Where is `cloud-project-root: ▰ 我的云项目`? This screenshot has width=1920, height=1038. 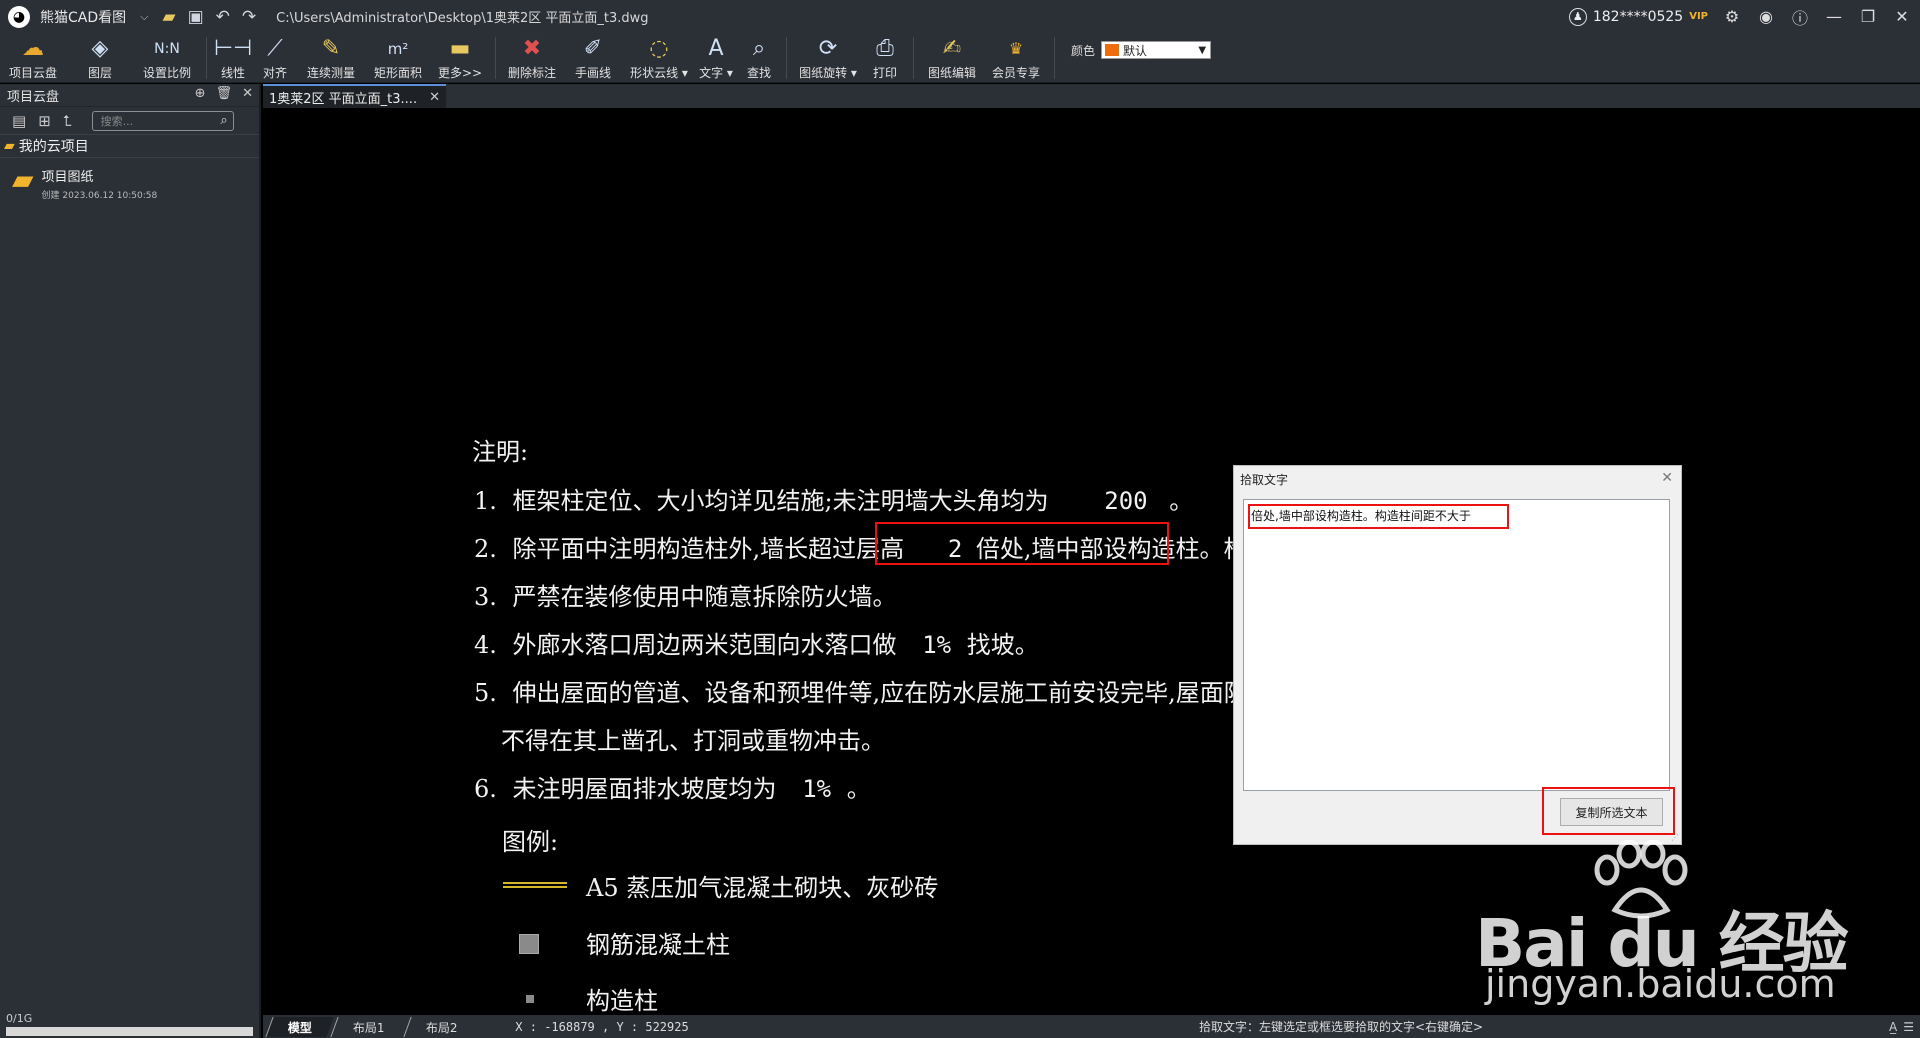 cloud-project-root: ▰ 我的云项目 is located at coordinates (129, 146).